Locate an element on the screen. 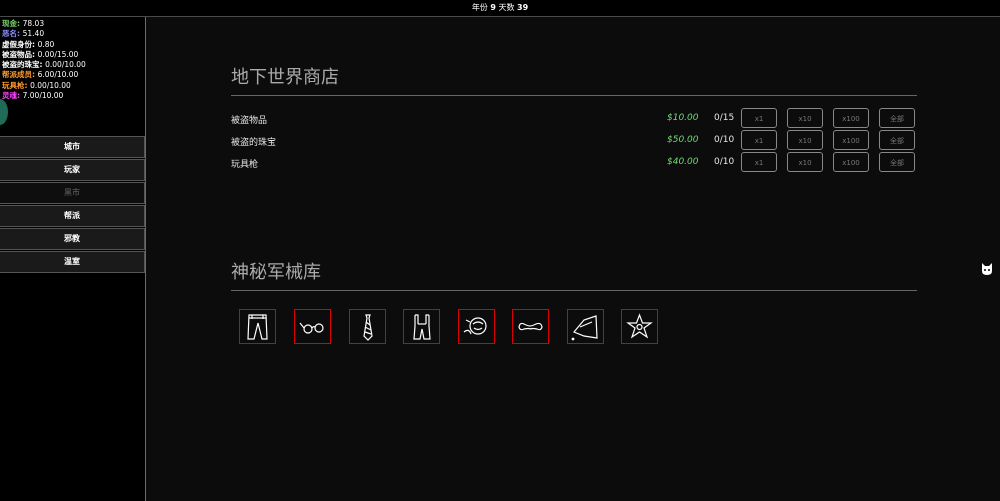 The image size is (1000, 501). nav-item-gang: 帮派 is located at coordinates (72, 216).